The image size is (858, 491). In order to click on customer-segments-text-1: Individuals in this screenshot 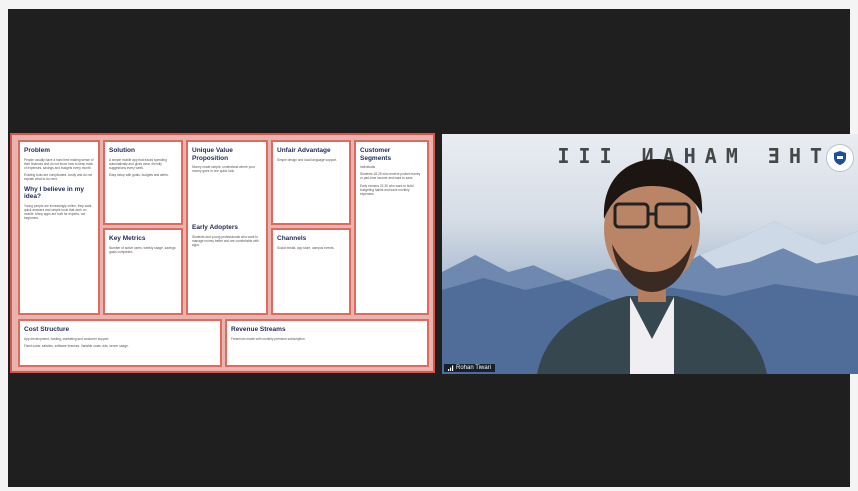, I will do `click(368, 167)`.